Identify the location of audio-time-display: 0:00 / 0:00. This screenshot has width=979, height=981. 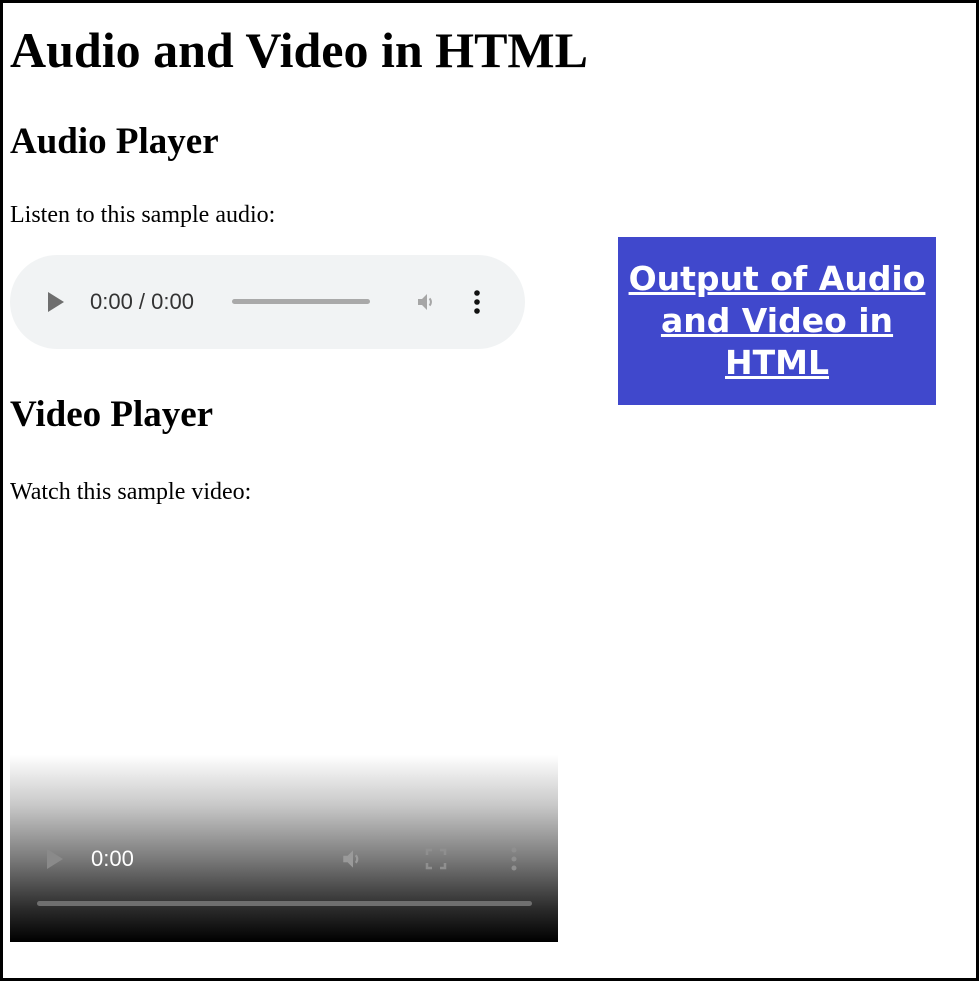
(142, 301).